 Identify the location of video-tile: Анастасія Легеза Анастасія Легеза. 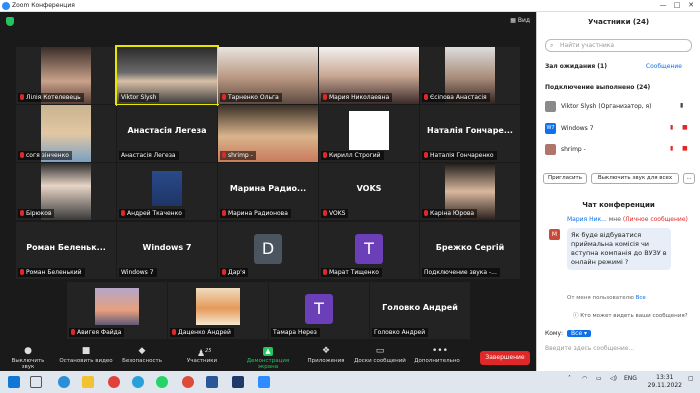
(167, 133).